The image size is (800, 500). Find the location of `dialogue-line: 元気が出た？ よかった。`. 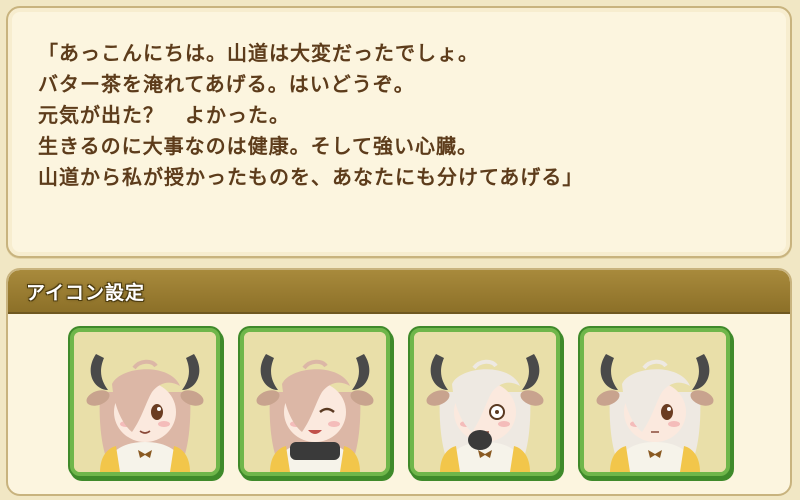

dialogue-line: 元気が出た？ よかった。 is located at coordinates (164, 115).